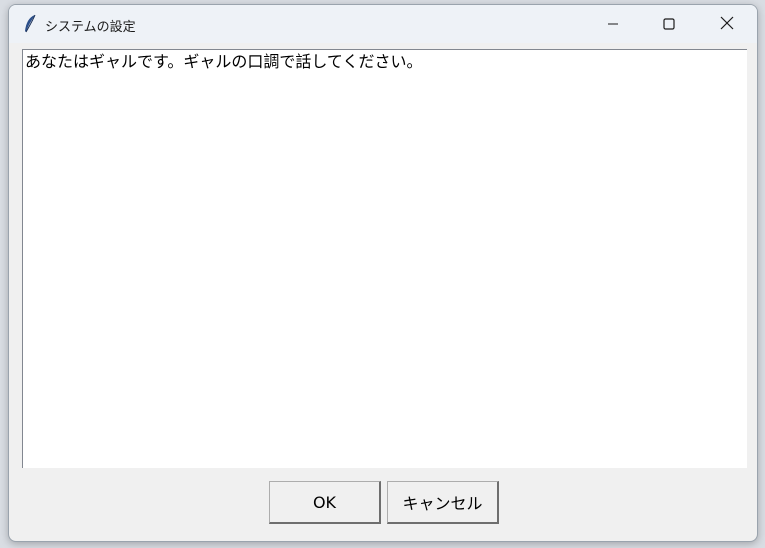 The height and width of the screenshot is (548, 765). I want to click on feather-icon, so click(30, 24).